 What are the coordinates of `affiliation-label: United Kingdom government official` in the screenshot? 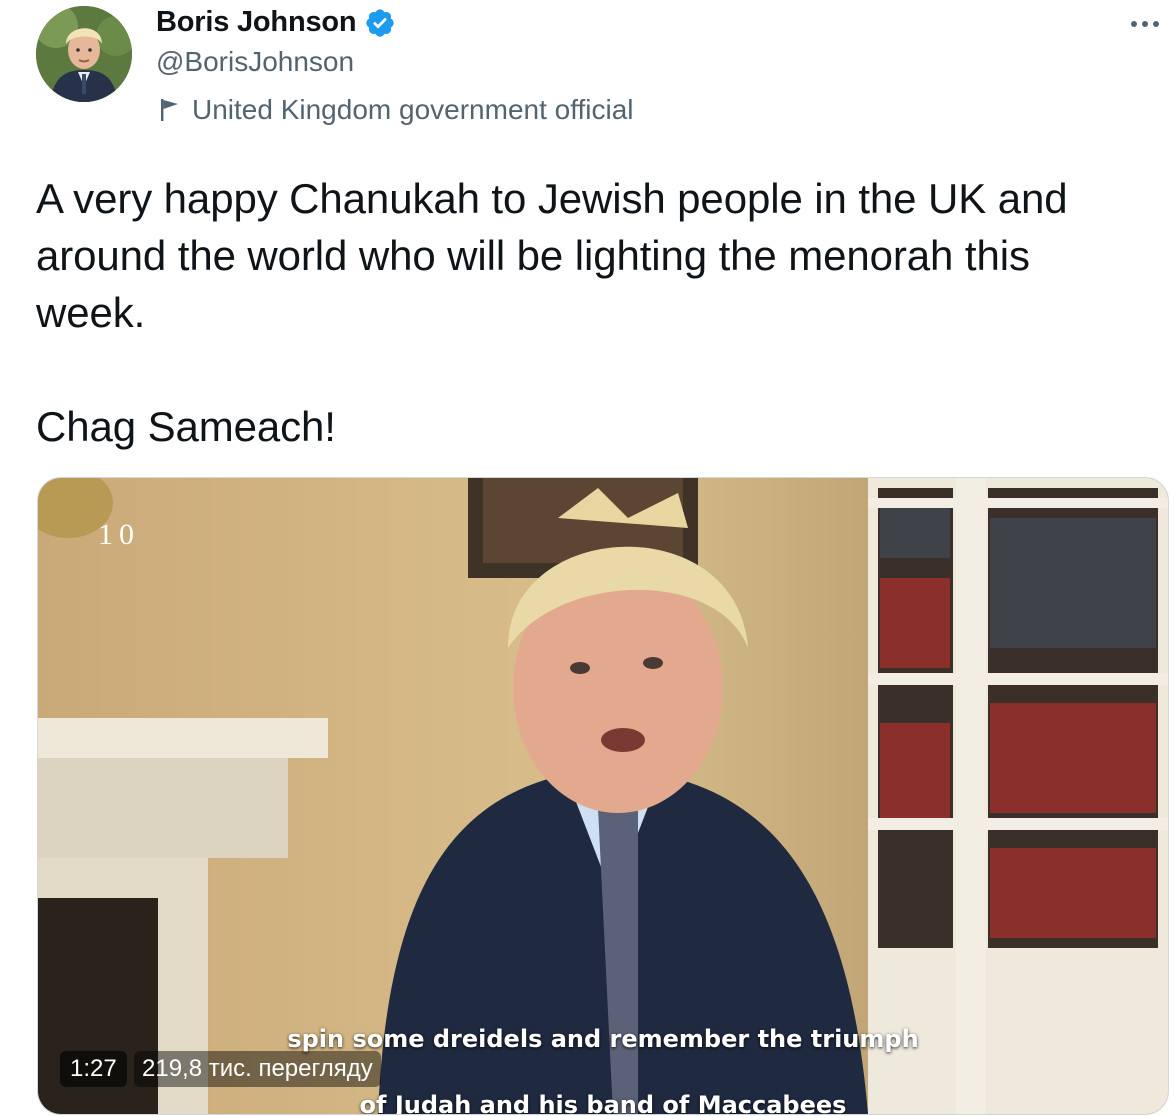 It's located at (396, 110).